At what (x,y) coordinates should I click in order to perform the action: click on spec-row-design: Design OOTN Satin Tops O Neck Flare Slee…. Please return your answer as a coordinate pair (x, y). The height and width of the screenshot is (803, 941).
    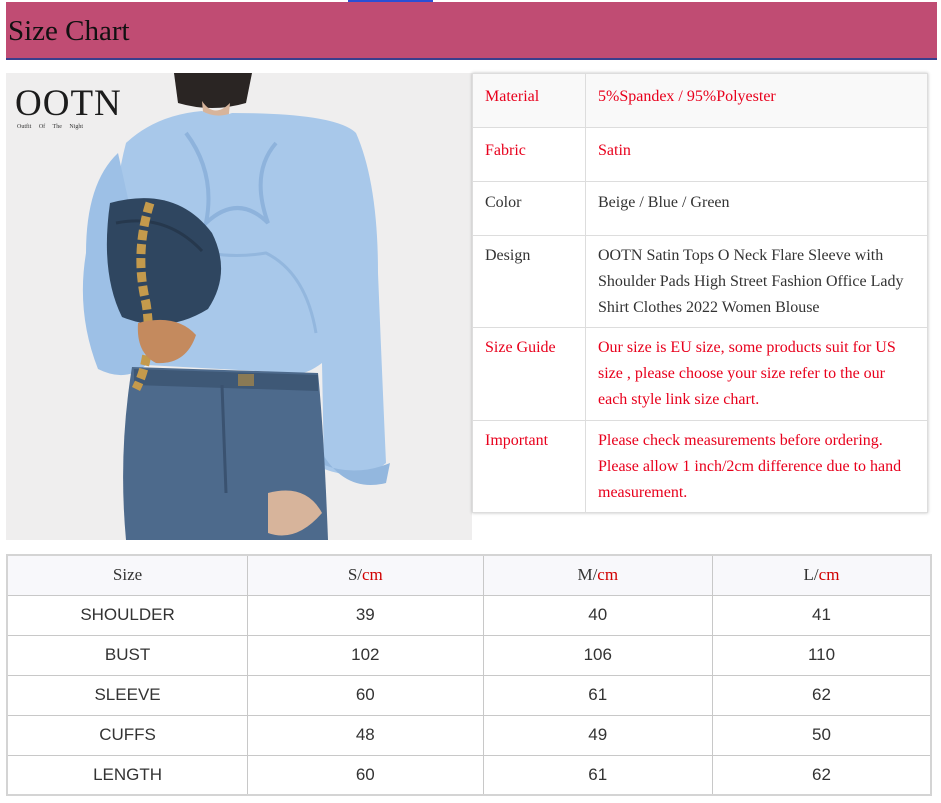
    Looking at the image, I should click on (700, 281).